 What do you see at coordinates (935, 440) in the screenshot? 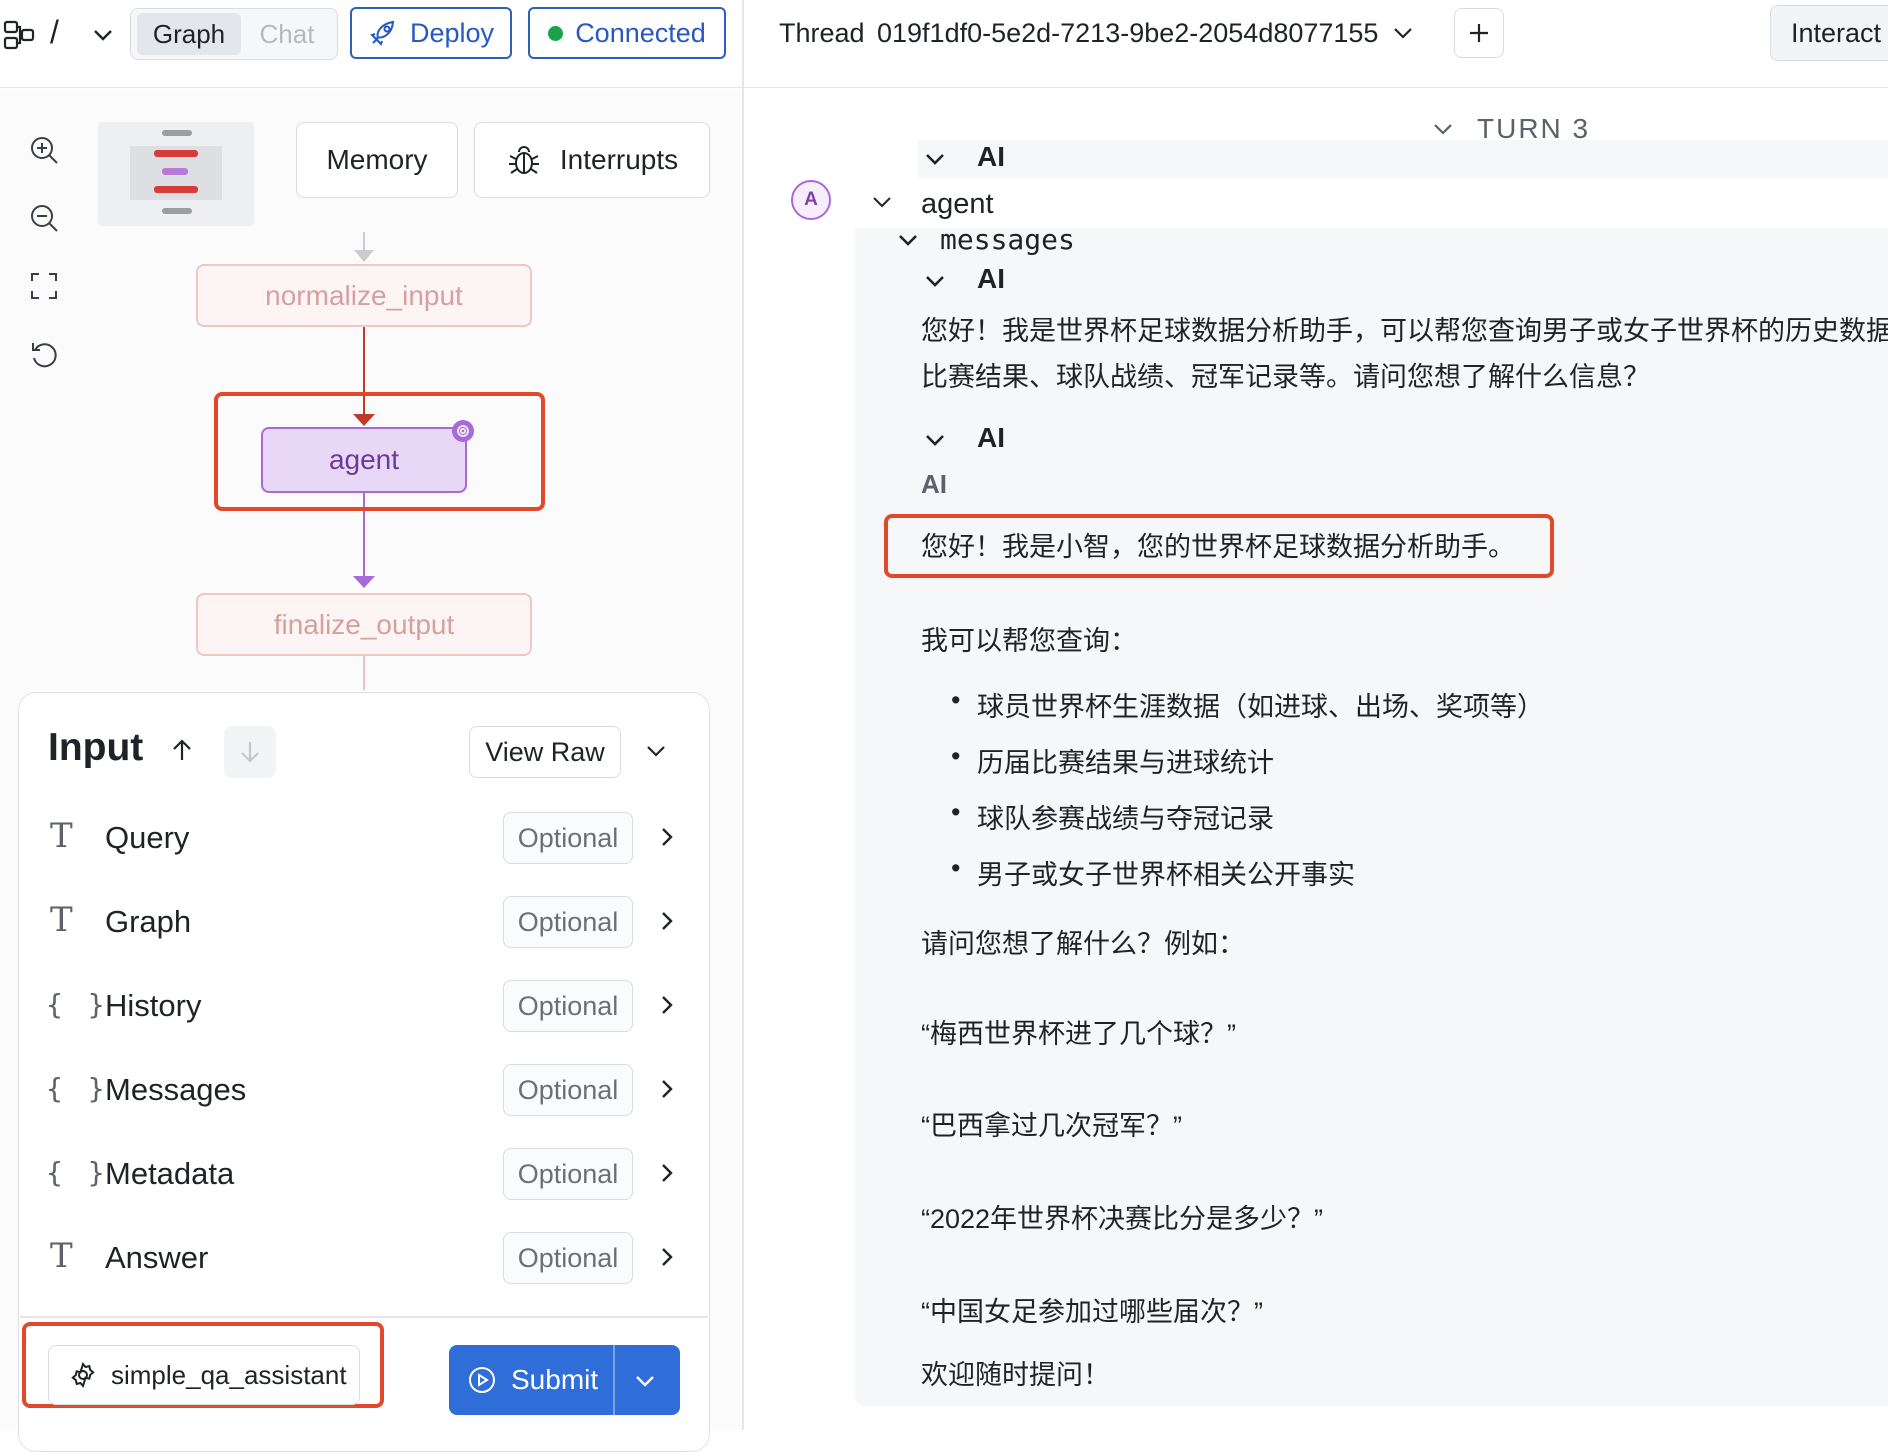
I see `collapse-message2-icon` at bounding box center [935, 440].